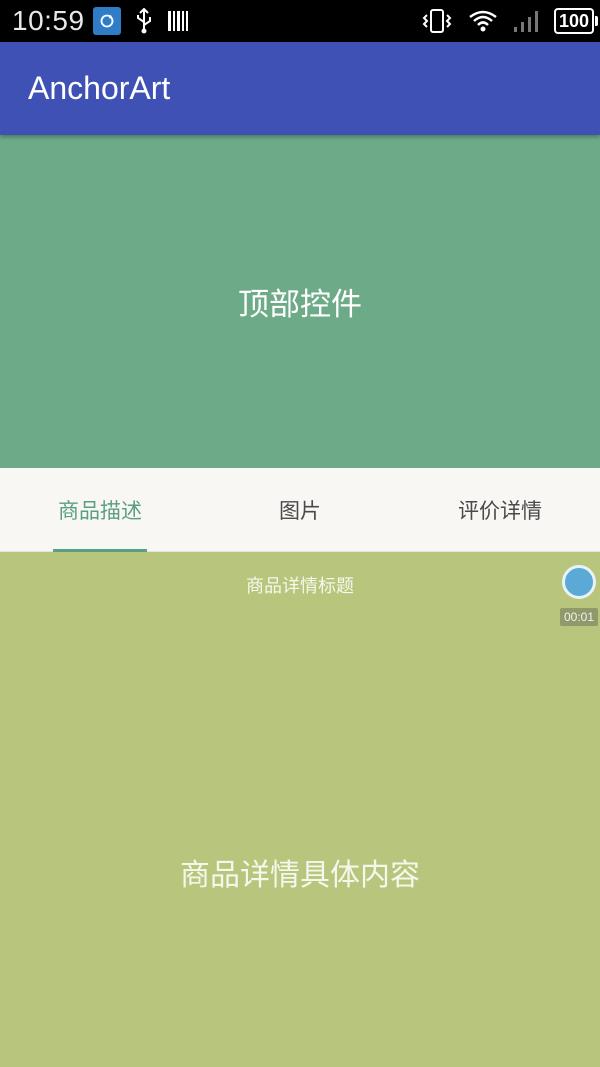 The height and width of the screenshot is (1067, 600). I want to click on barcode-icon, so click(178, 21).